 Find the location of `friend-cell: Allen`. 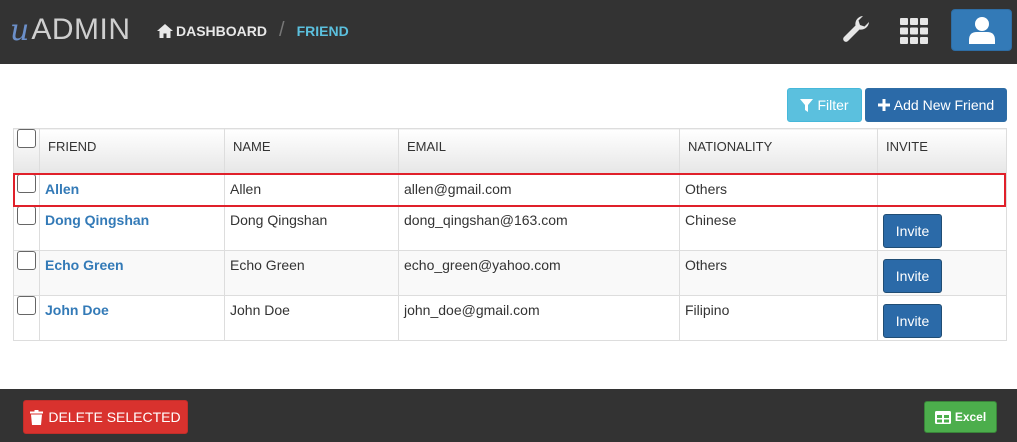

friend-cell: Allen is located at coordinates (132, 189).